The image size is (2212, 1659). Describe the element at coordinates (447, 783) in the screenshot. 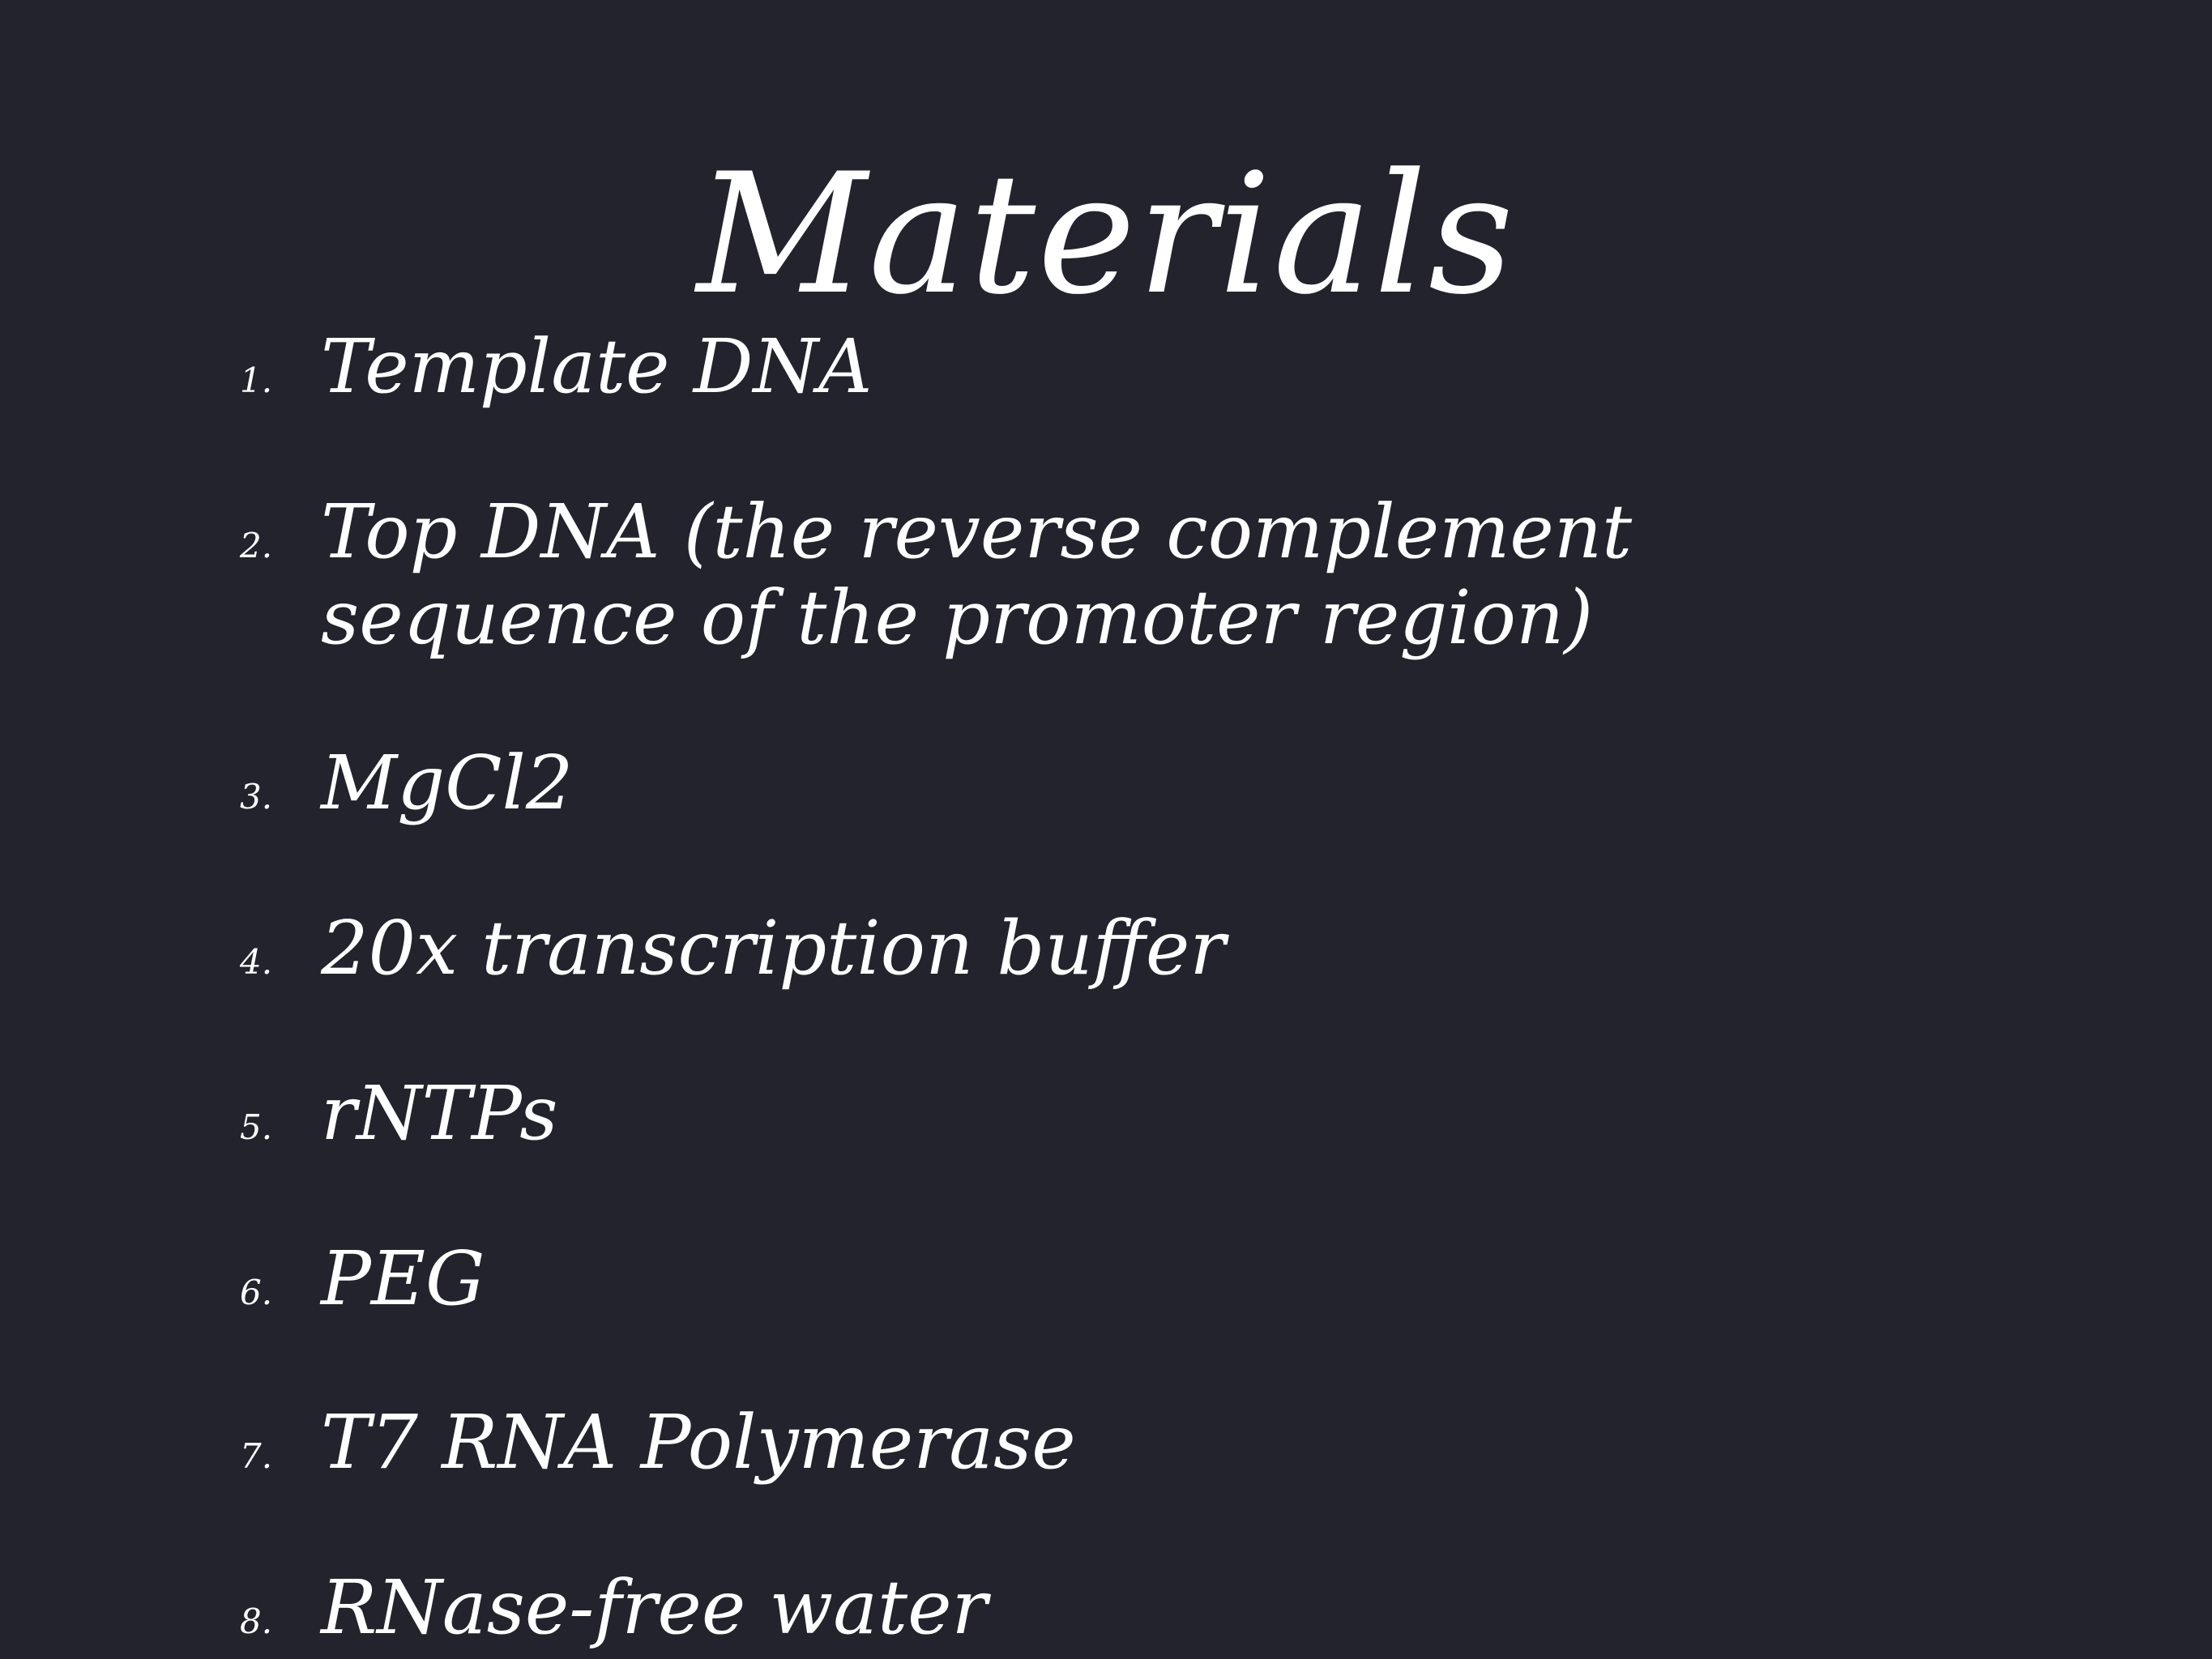

I see `list-item-text: MgCl2` at that location.